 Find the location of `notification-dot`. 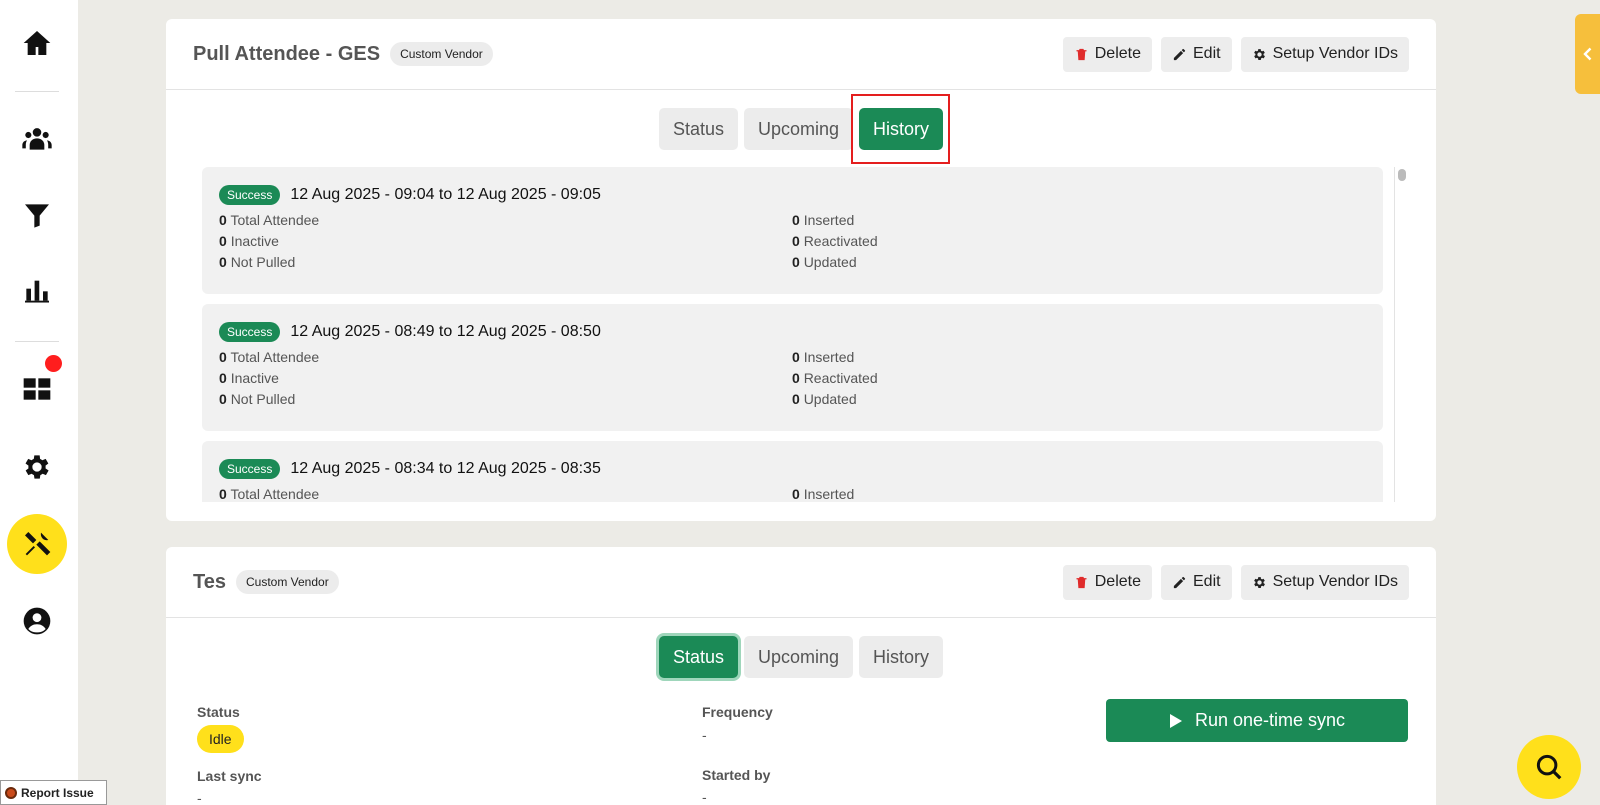

notification-dot is located at coordinates (53, 363).